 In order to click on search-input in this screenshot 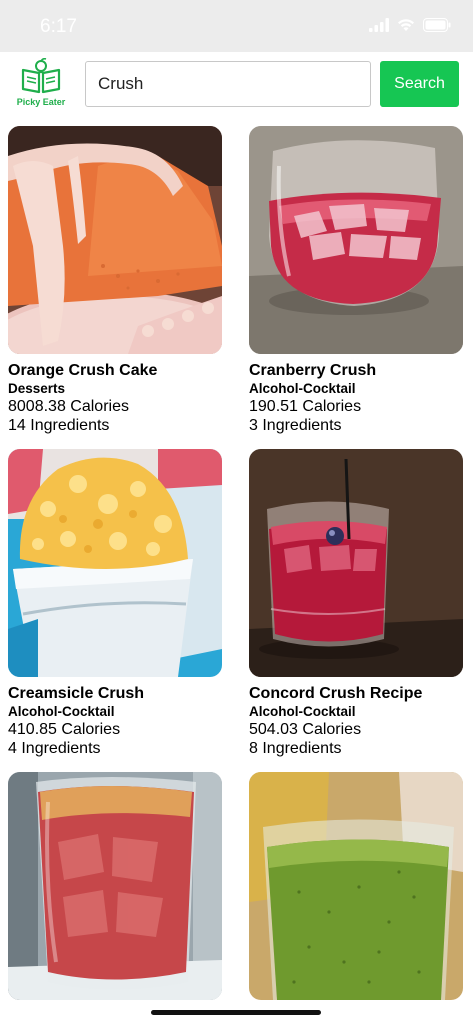, I will do `click(228, 84)`.